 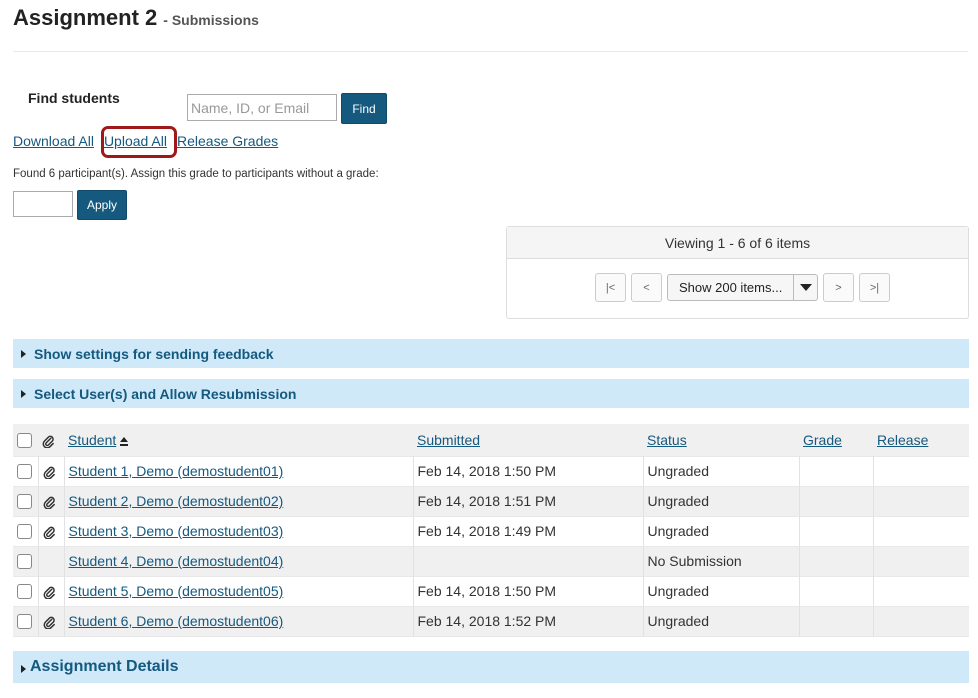 What do you see at coordinates (102, 205) in the screenshot?
I see `apply-button: Apply` at bounding box center [102, 205].